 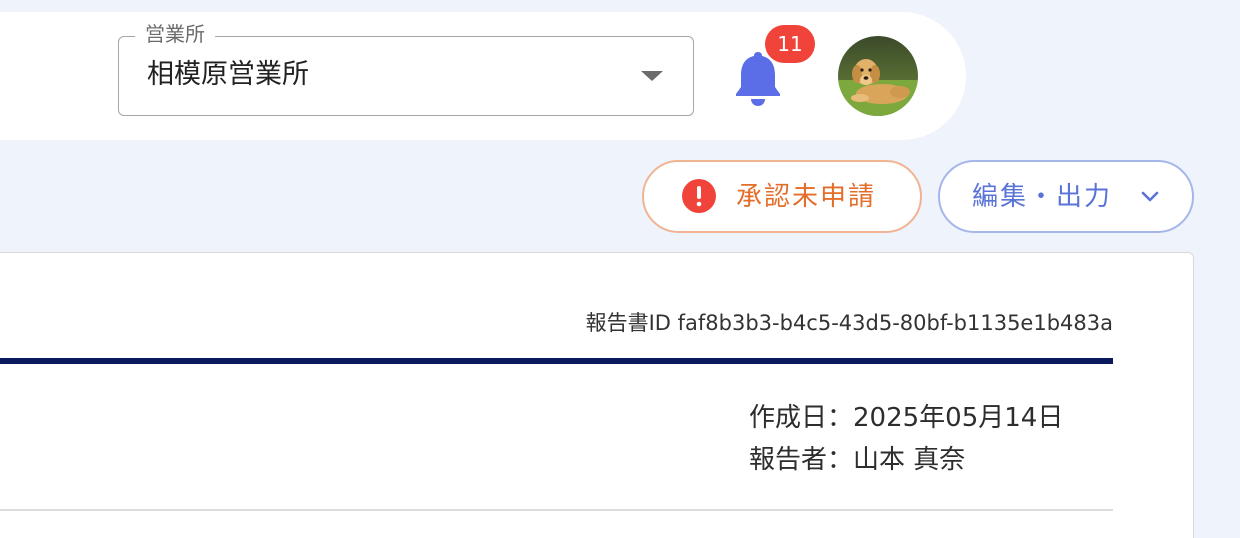 I want to click on created-date: 作成日：2025年05月14日, so click(x=906, y=418).